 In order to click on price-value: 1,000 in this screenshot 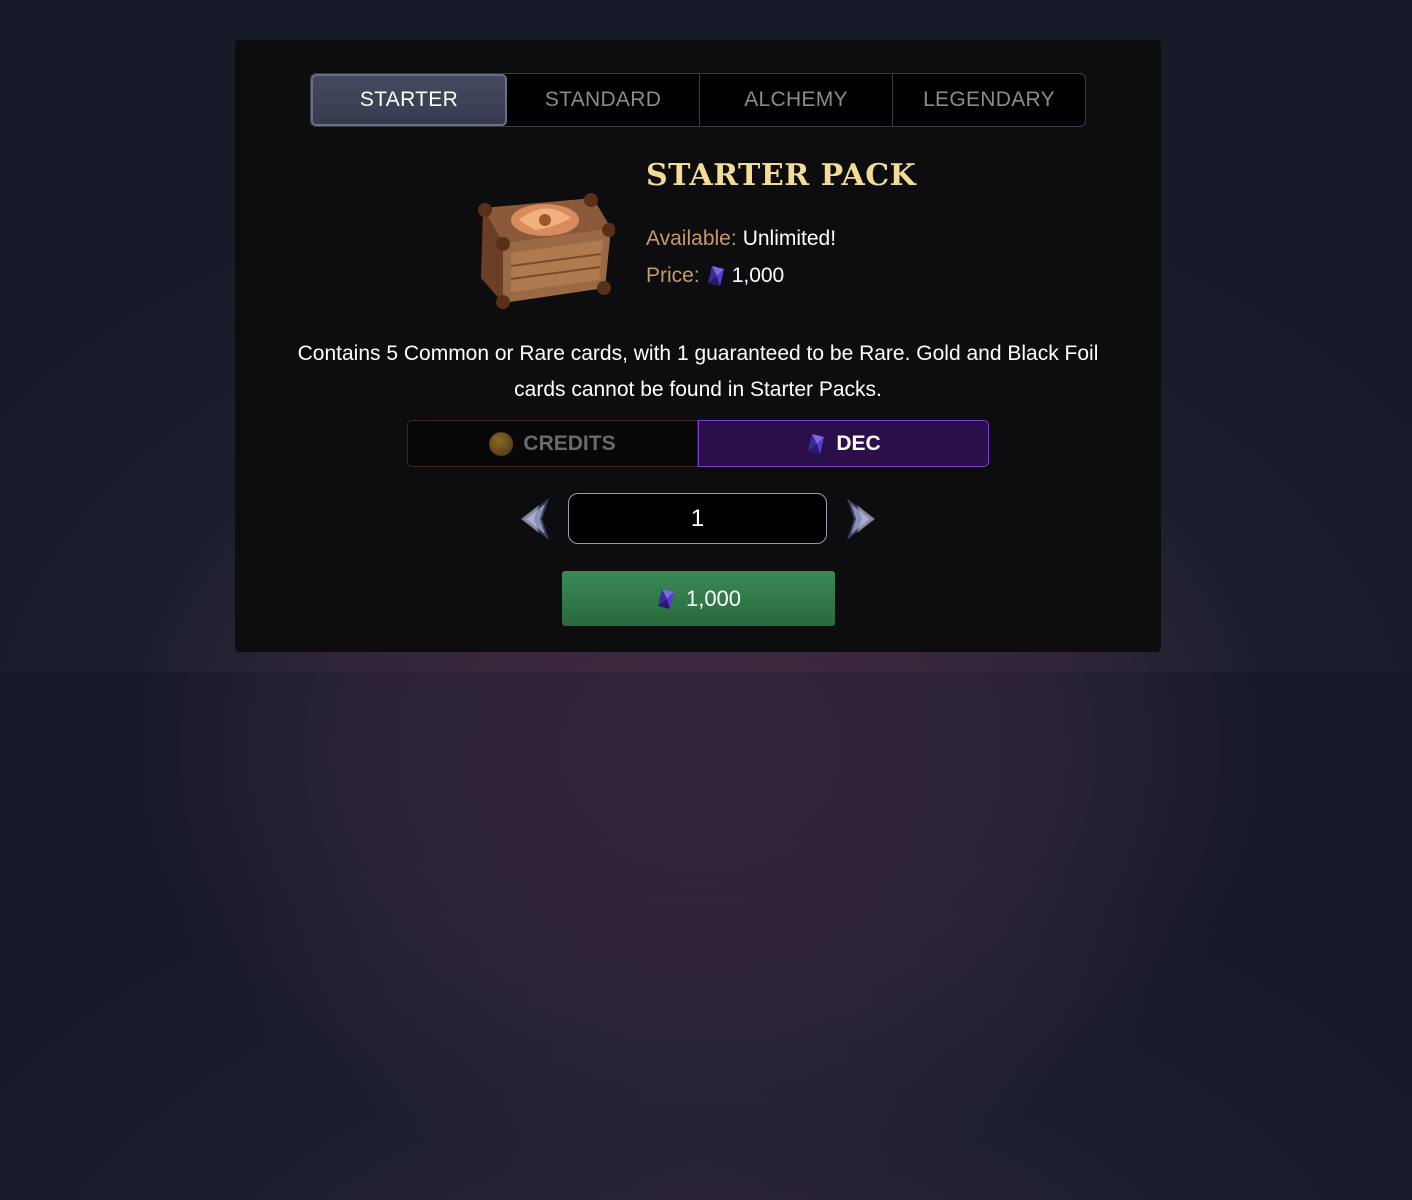, I will do `click(758, 275)`.